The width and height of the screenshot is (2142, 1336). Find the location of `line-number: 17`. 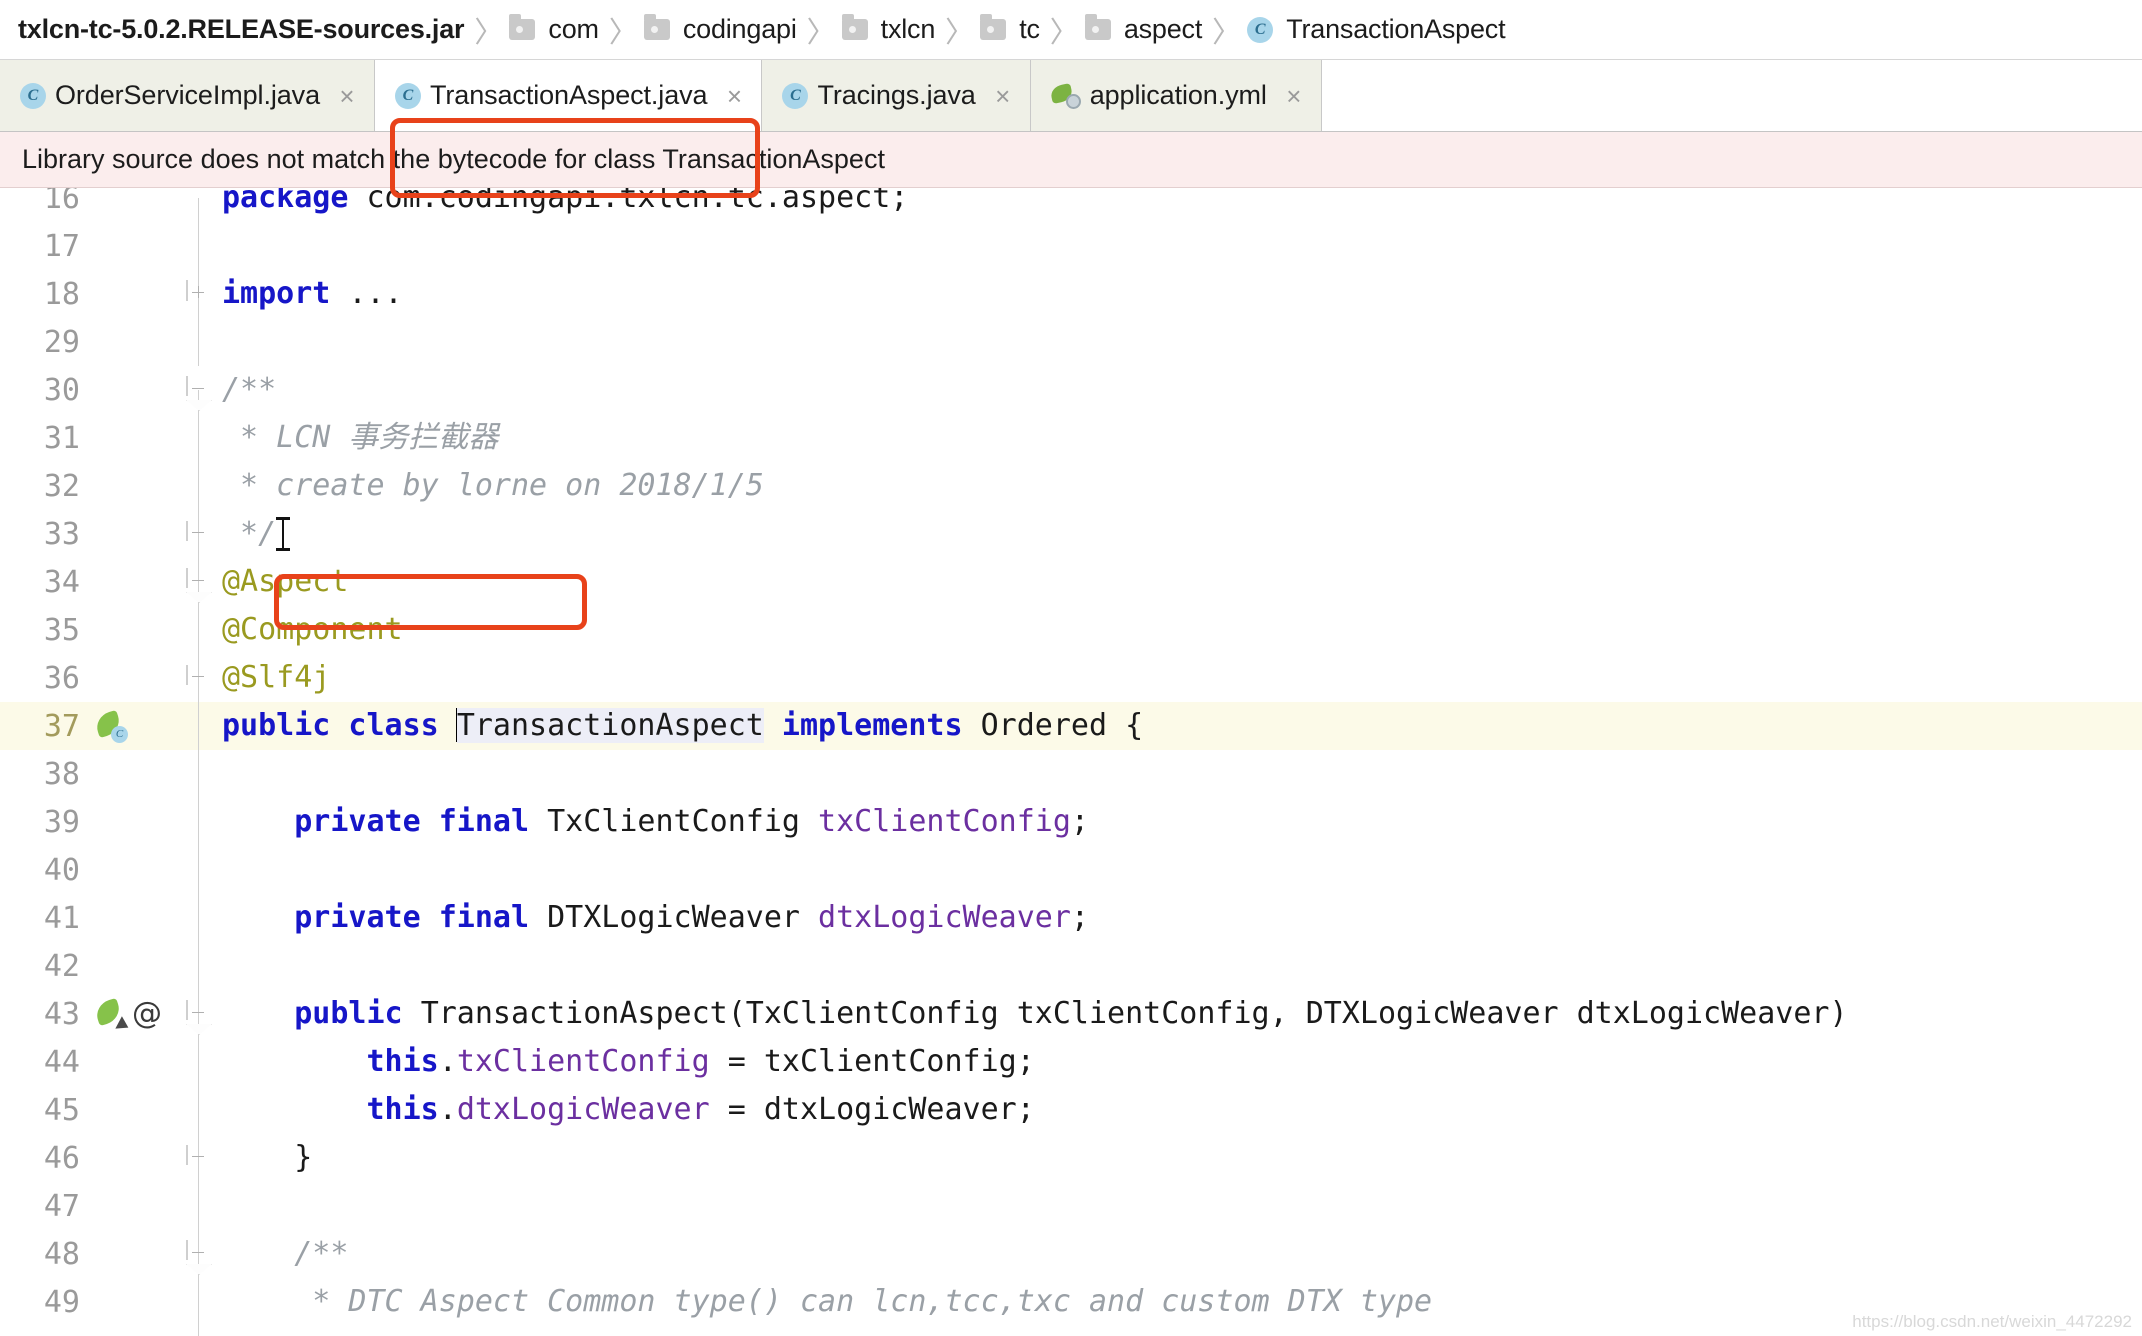

line-number: 17 is located at coordinates (61, 246).